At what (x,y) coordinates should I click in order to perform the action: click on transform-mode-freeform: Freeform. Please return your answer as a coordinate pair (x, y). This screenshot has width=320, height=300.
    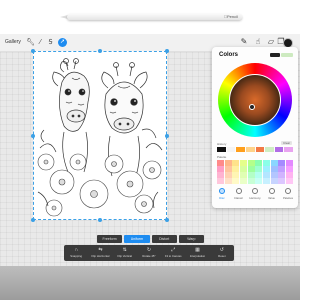
    Looking at the image, I should click on (110, 239).